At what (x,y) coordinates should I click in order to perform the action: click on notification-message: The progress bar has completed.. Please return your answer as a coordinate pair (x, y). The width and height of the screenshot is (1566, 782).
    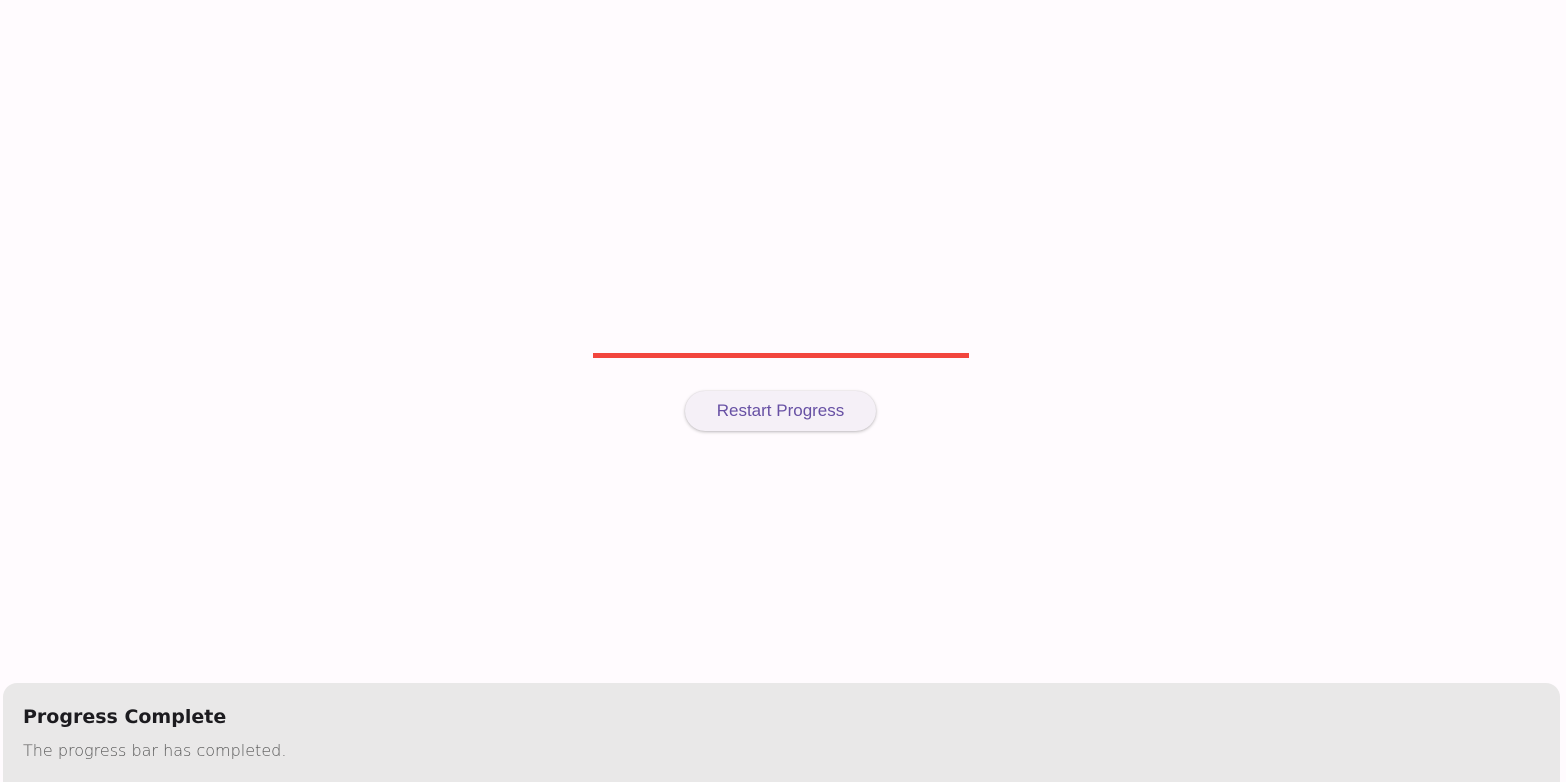
    Looking at the image, I should click on (155, 750).